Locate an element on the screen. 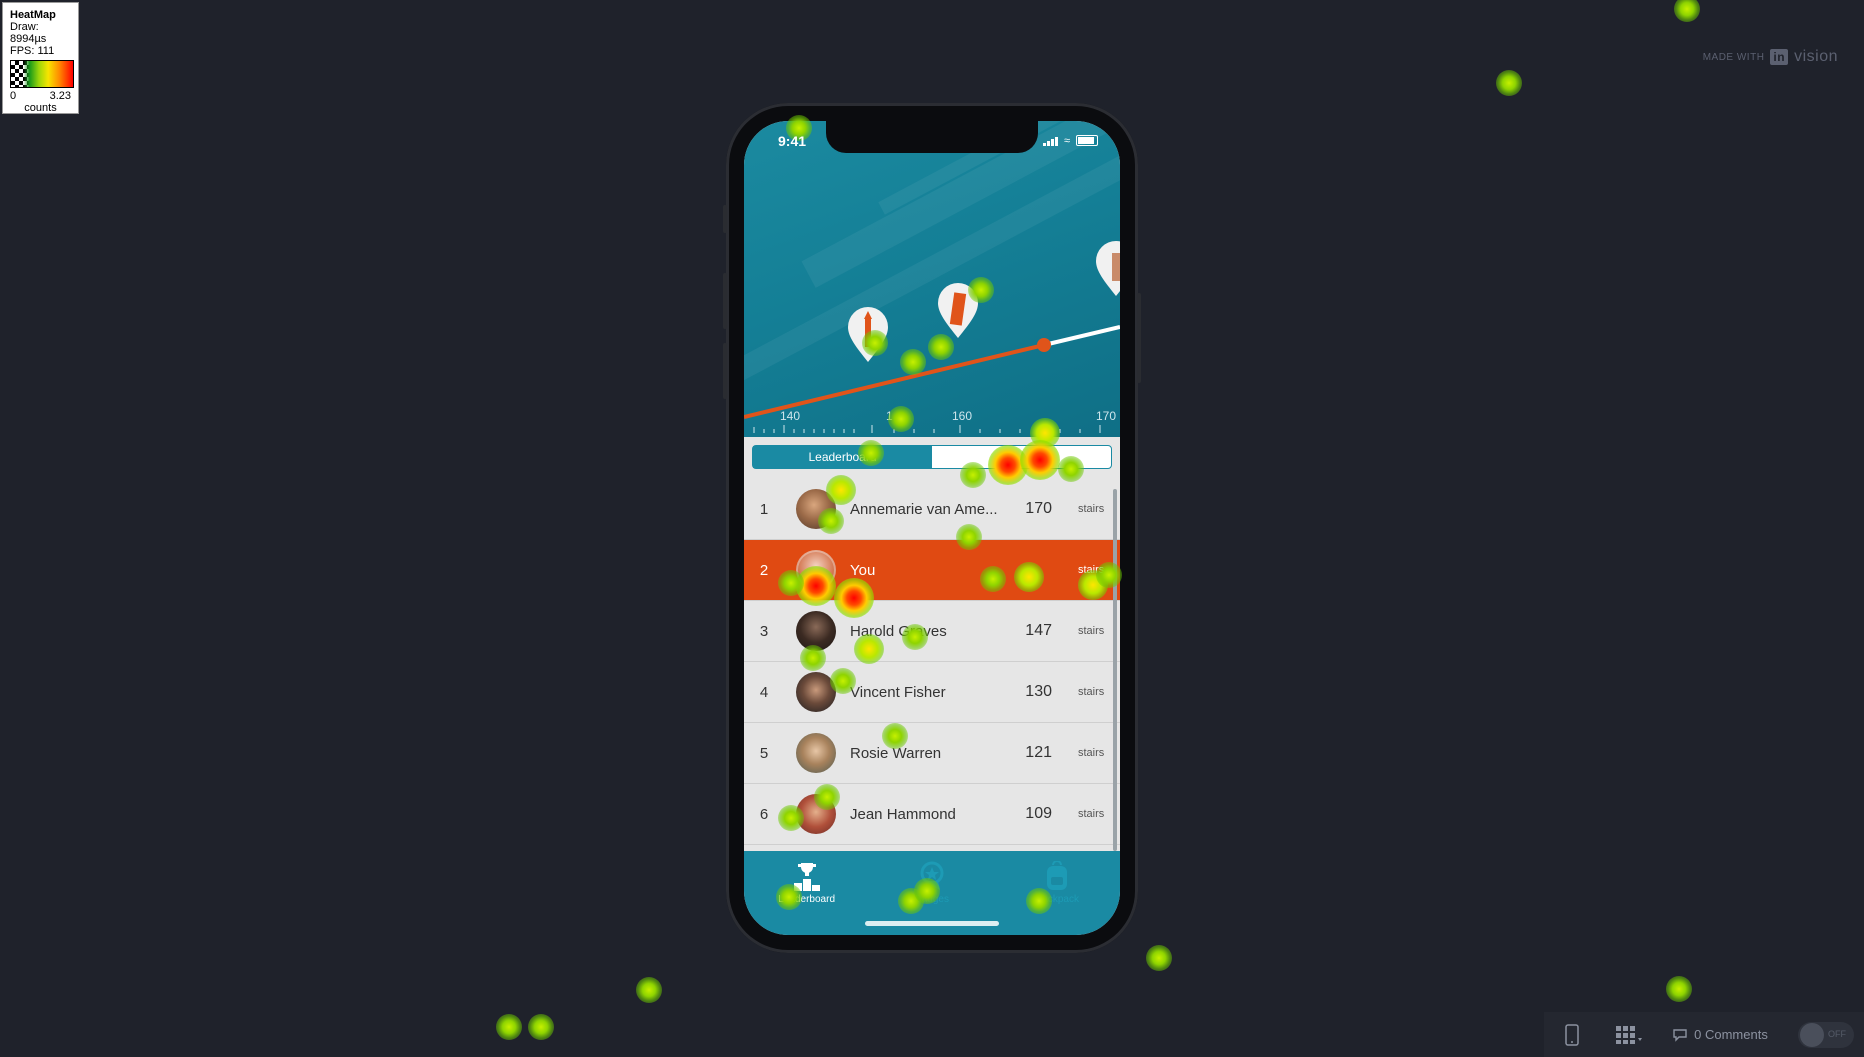  landmark-pin-tower-icon is located at coordinates (868, 335).